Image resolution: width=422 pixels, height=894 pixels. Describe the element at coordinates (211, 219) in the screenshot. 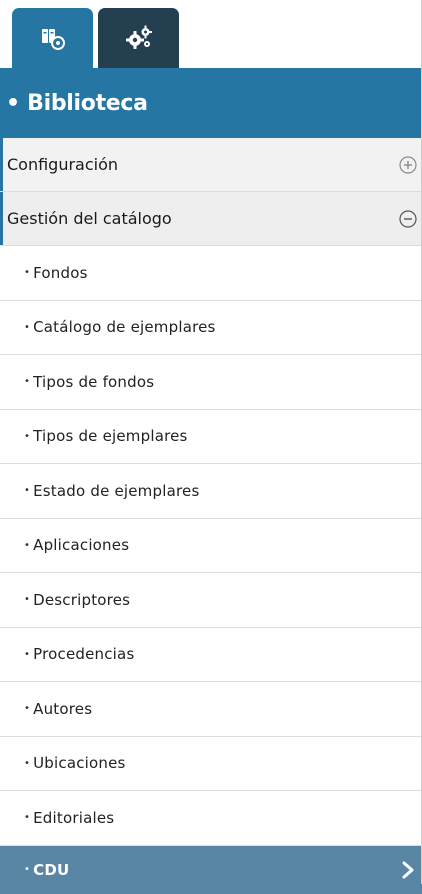

I see `section-gestion-catalogo: Gestión del catálogo` at that location.